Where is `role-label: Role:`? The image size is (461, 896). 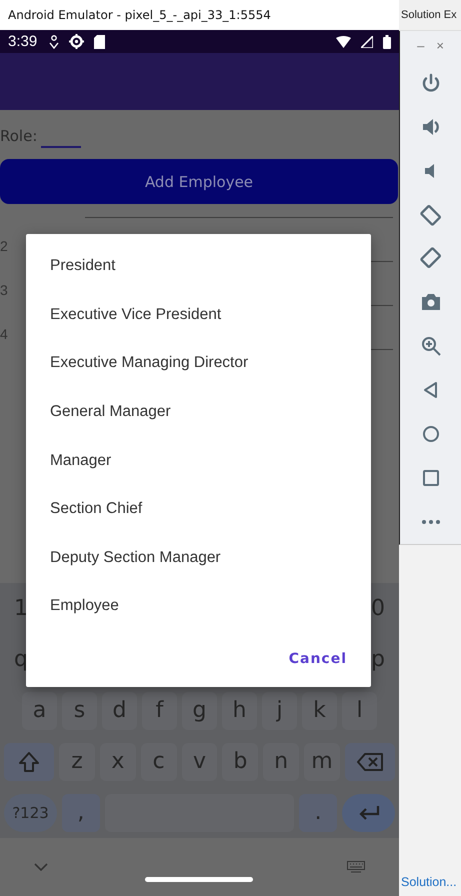 role-label: Role: is located at coordinates (19, 136).